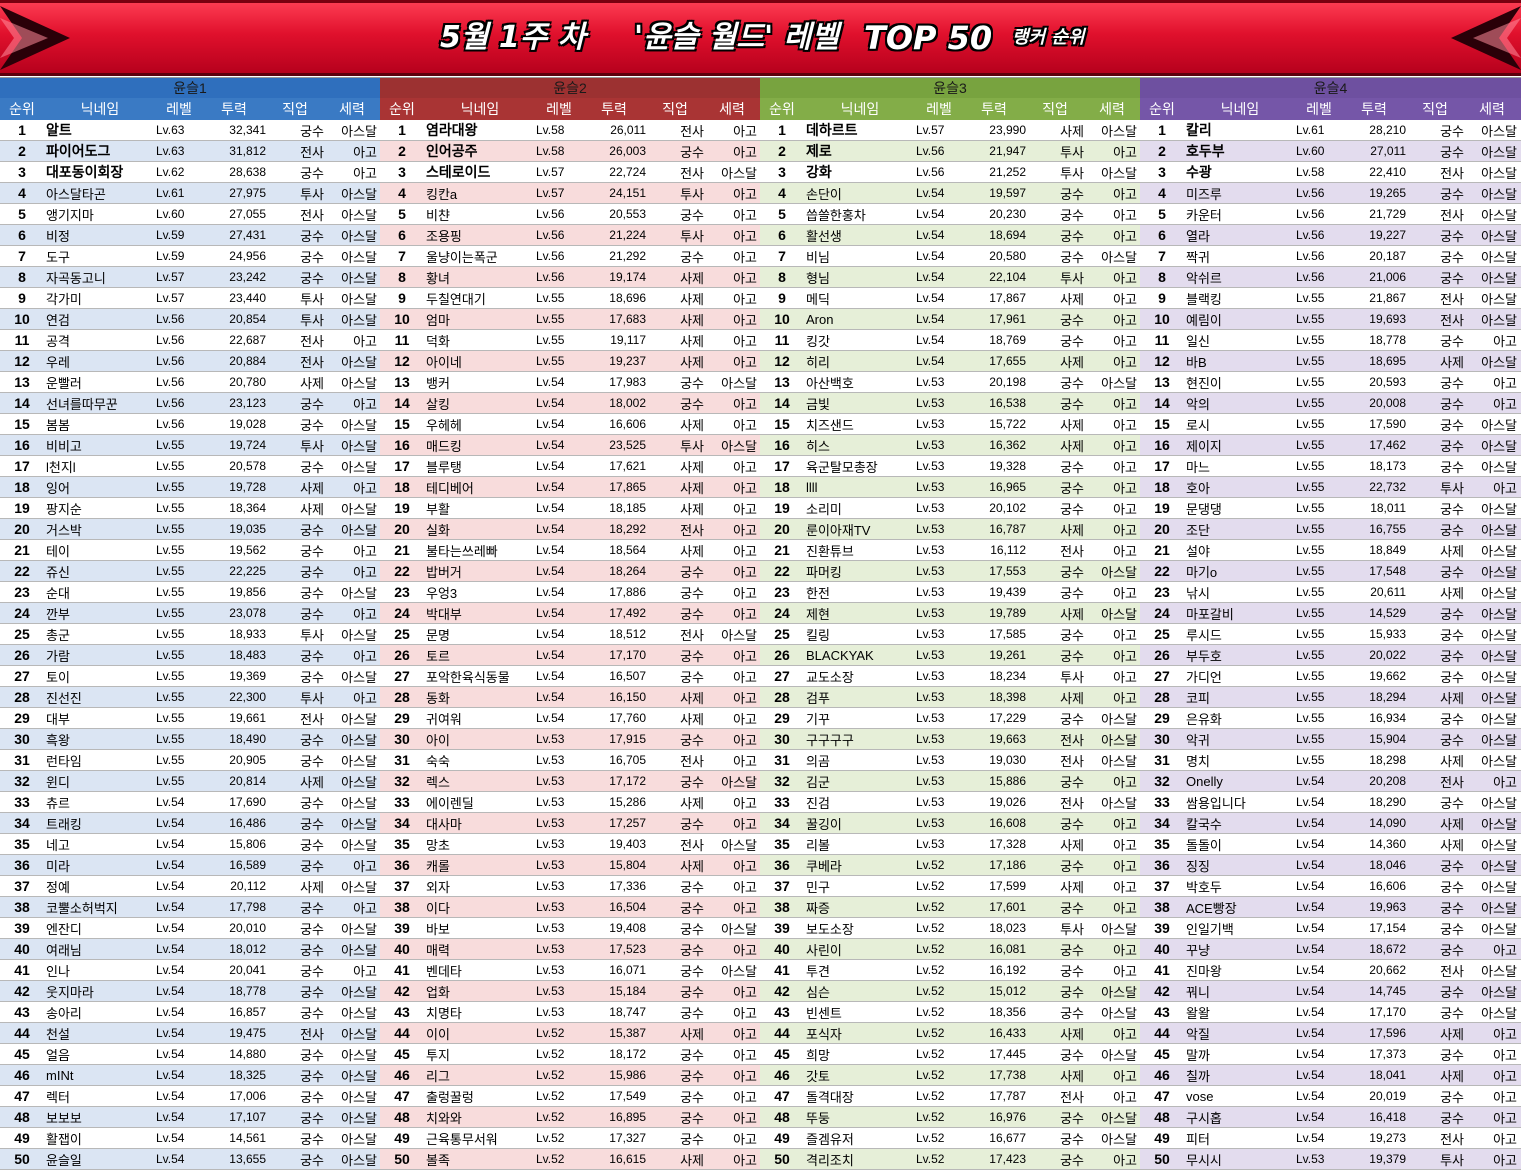 This screenshot has height=1173, width=1521. I want to click on cell-power: 17,229, so click(1007, 718).